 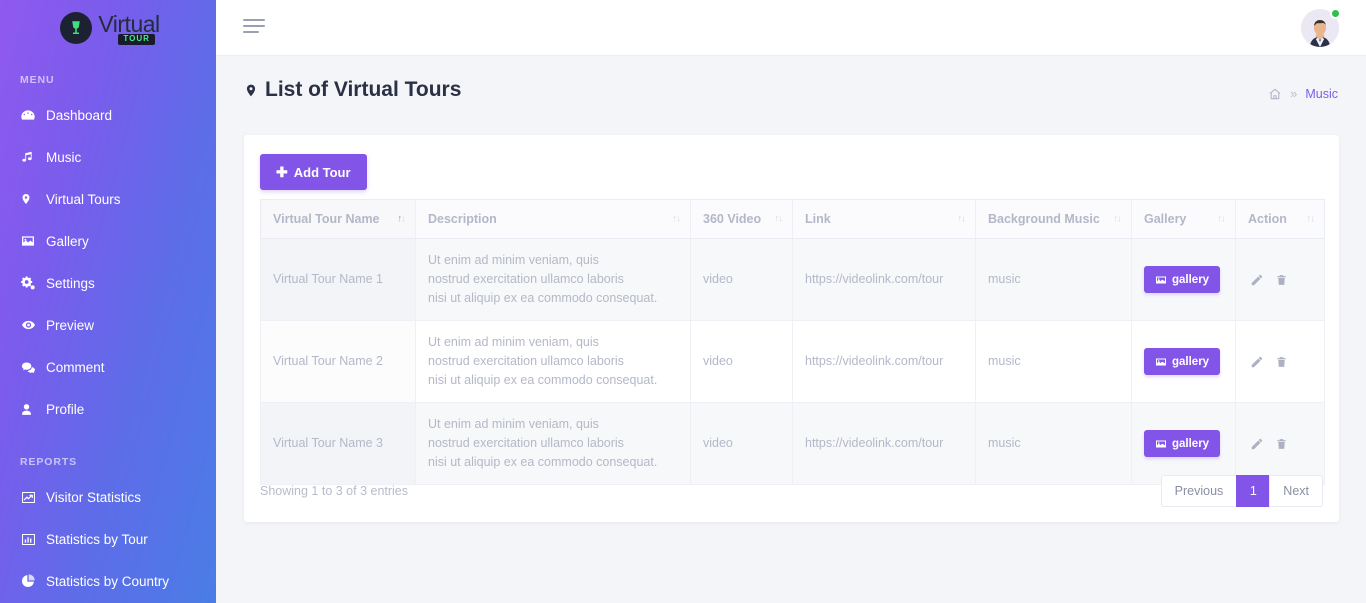 I want to click on hamburger-icon, so click(x=255, y=26).